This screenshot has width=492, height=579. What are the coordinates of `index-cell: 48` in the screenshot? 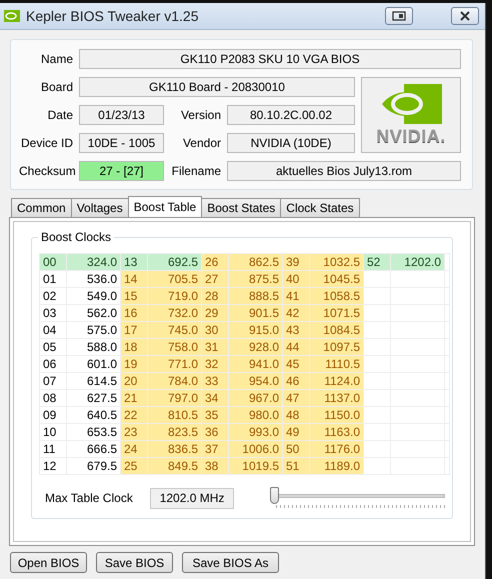 It's located at (296, 415).